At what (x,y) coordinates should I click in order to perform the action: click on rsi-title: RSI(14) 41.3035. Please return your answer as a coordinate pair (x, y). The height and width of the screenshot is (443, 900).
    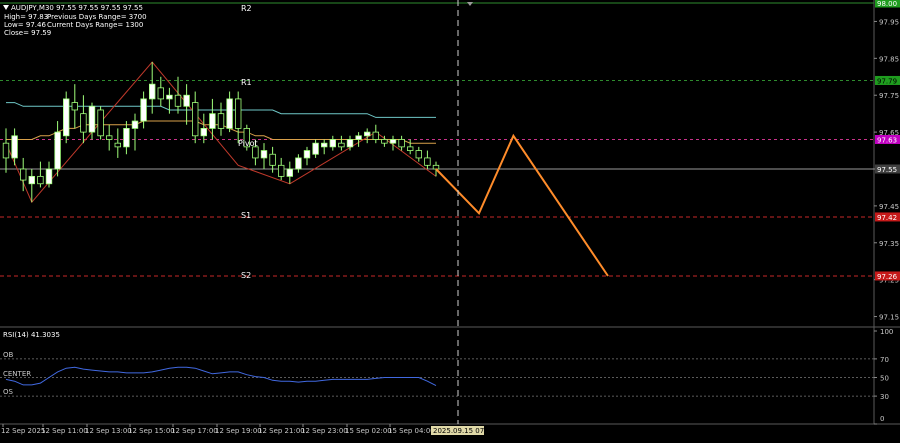
    Looking at the image, I should click on (31, 335).